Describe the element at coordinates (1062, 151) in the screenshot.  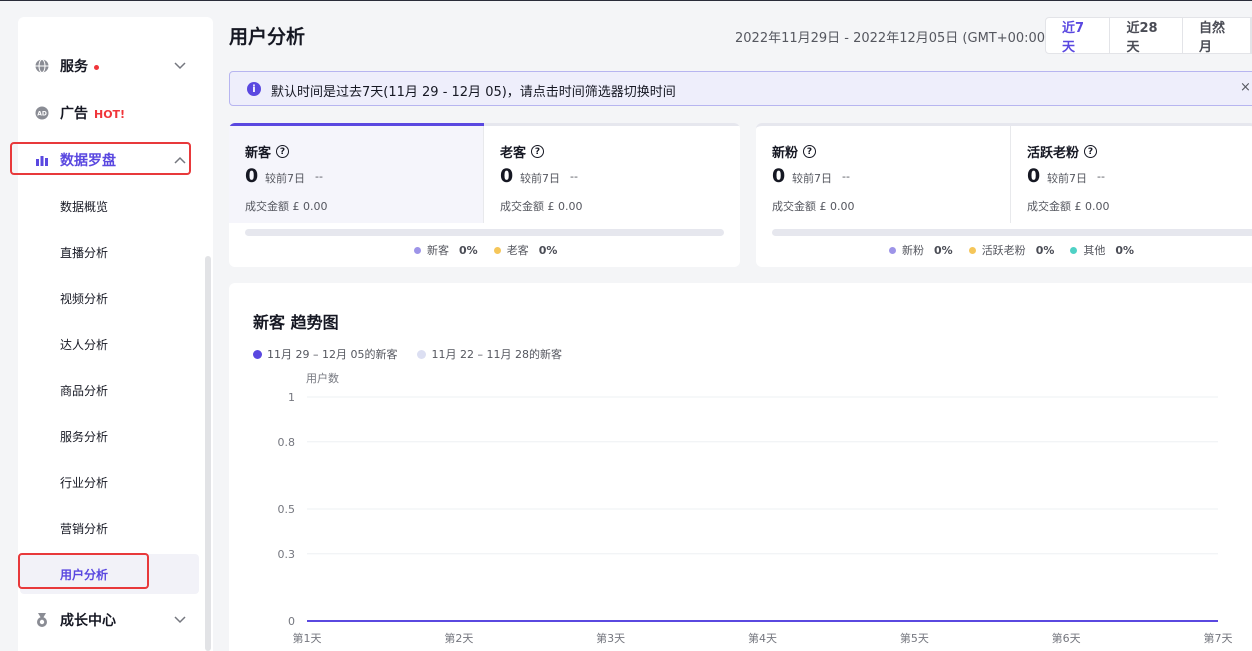
I see `metric-title: 活跃老粉?` at that location.